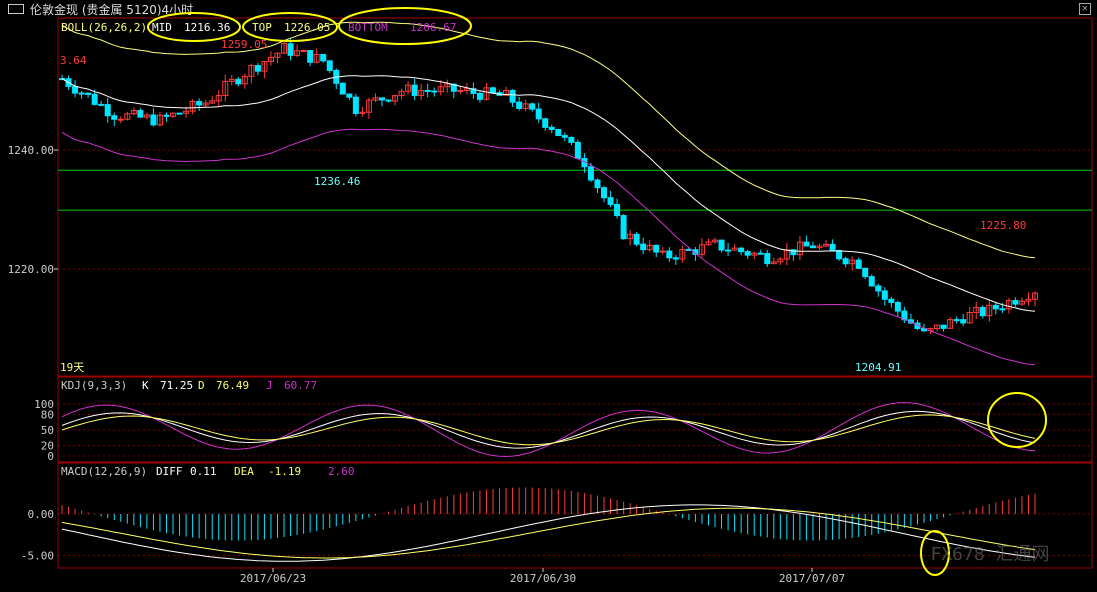  I want to click on high-price-annotation: 1259.05, so click(244, 44).